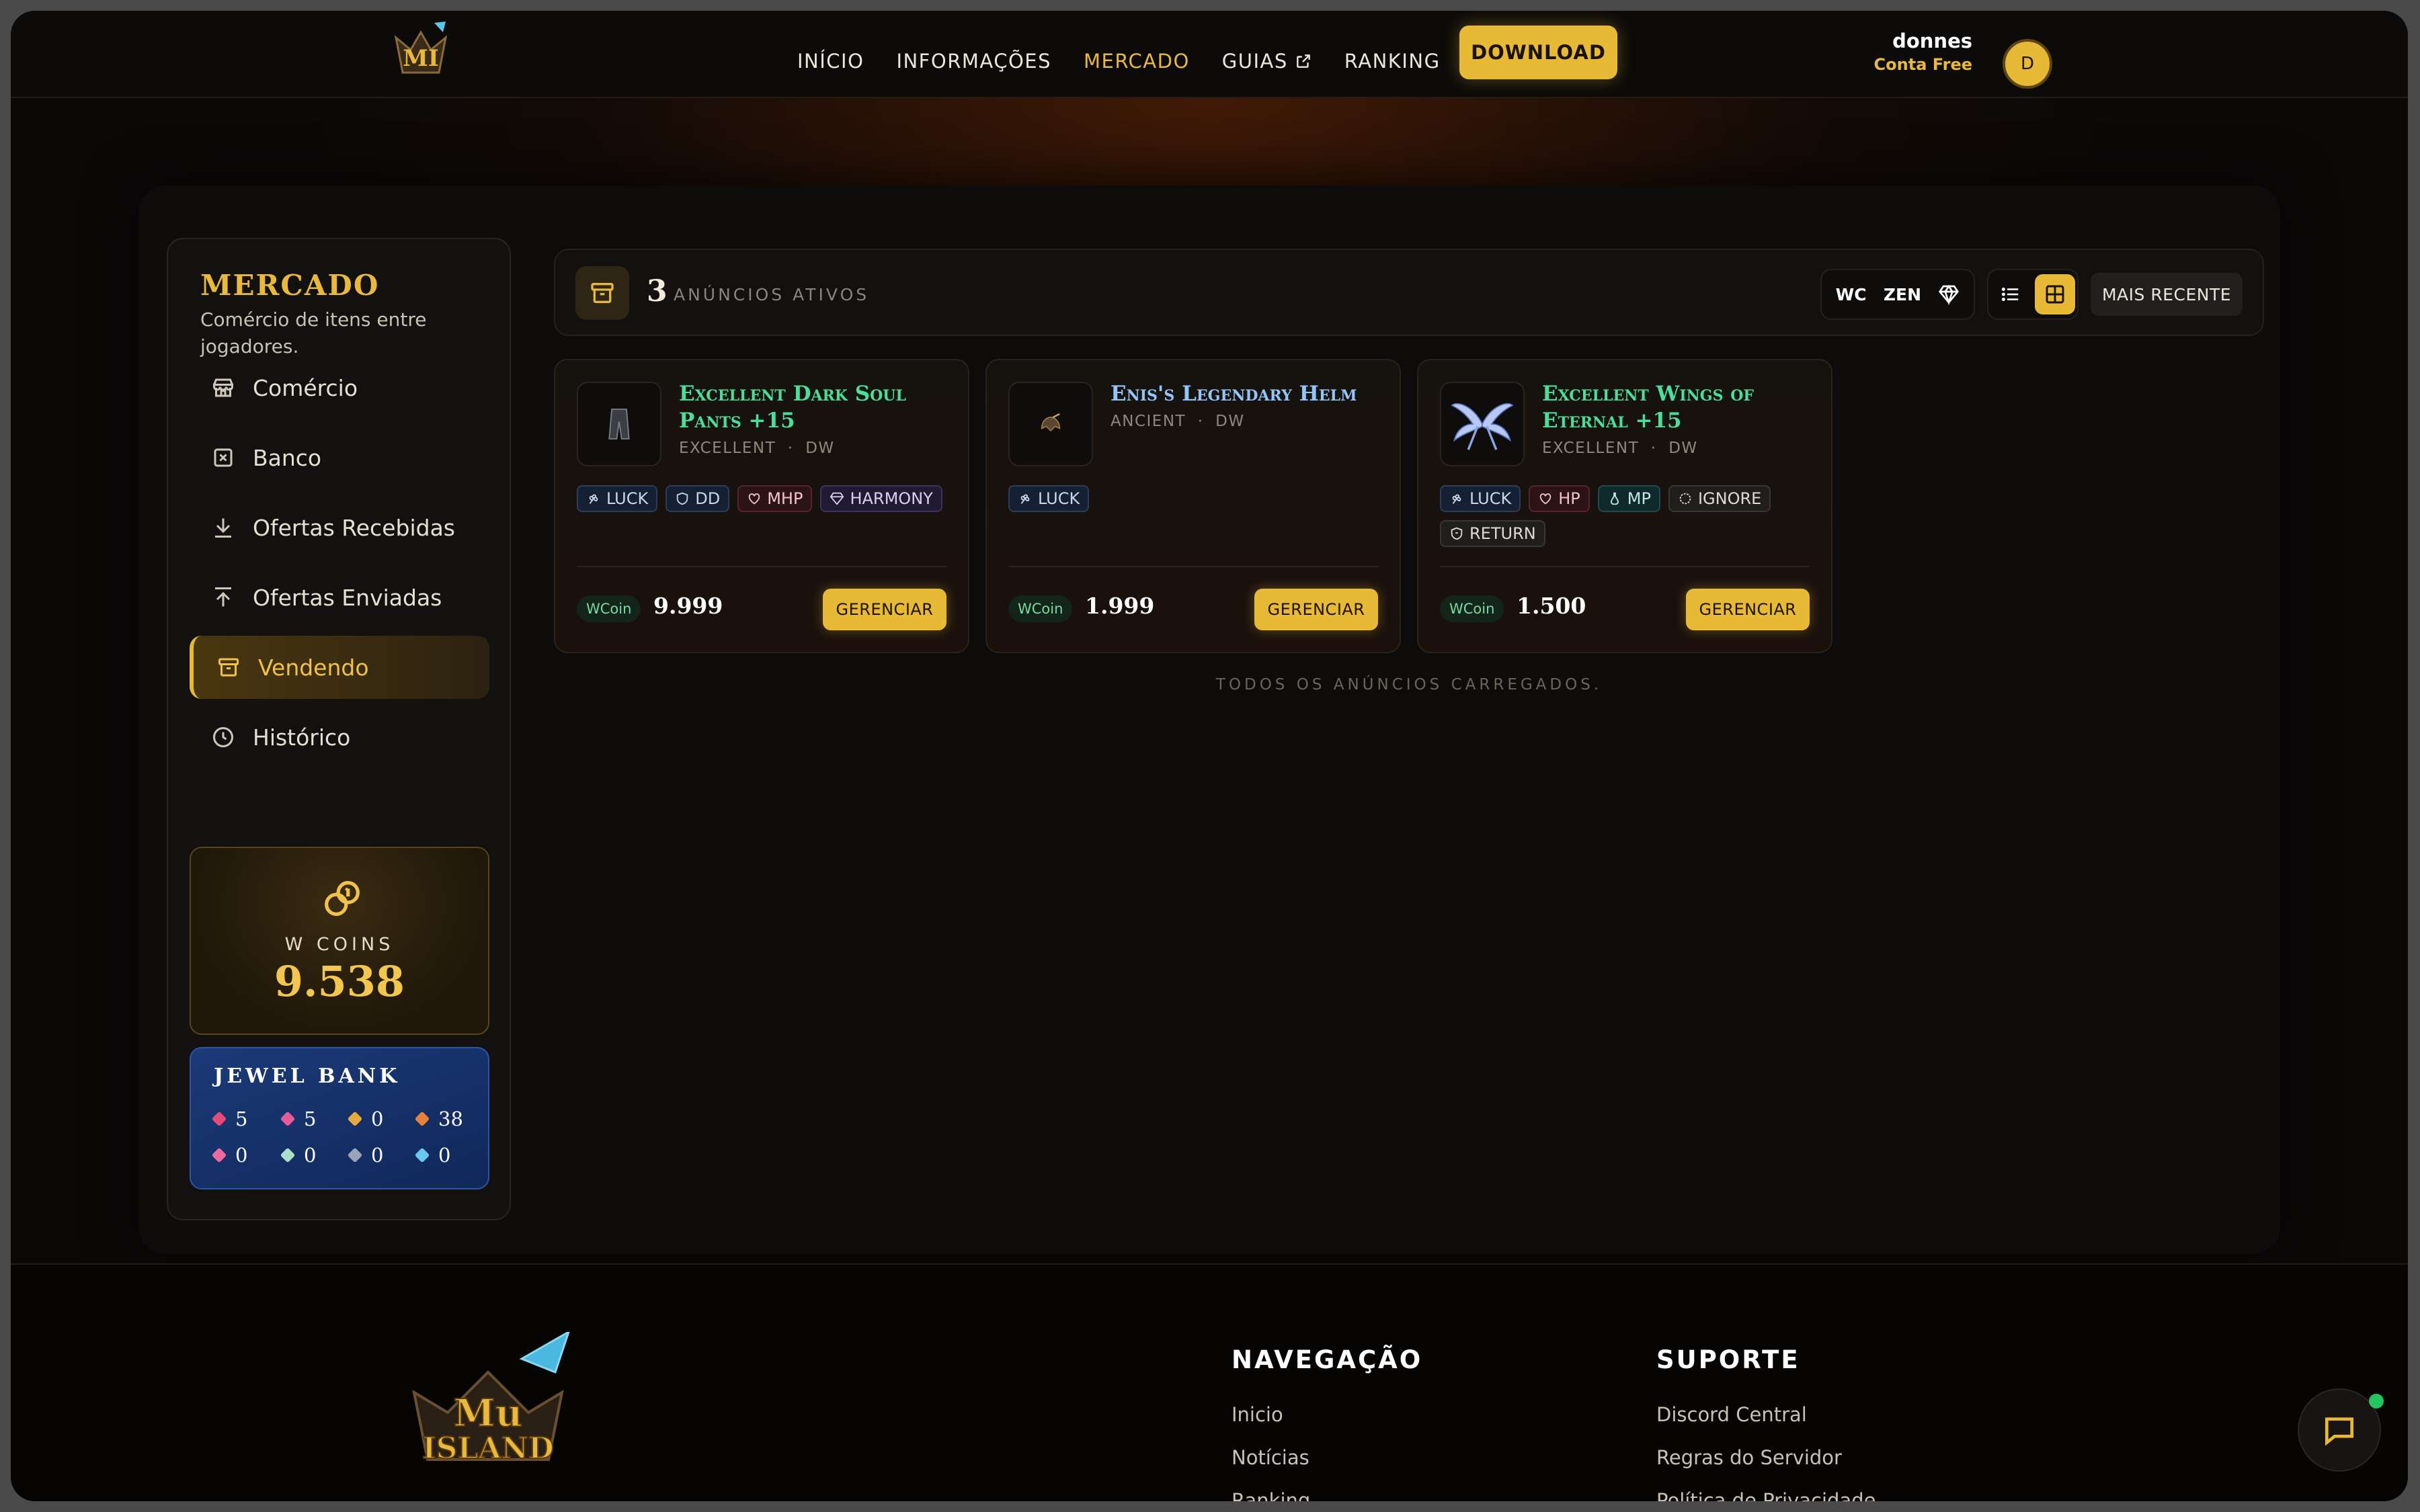  I want to click on option-tag: HP, so click(1559, 499).